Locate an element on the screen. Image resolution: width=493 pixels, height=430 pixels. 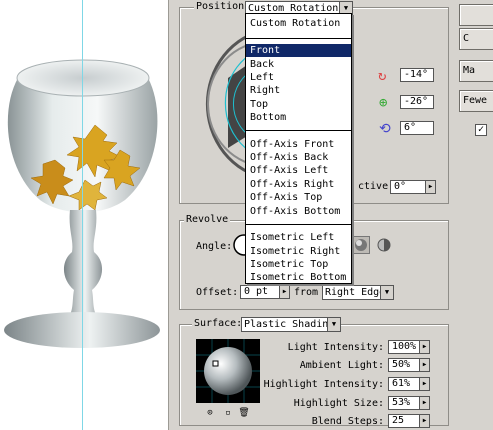
offset-field: 0 pt is located at coordinates (260, 292).